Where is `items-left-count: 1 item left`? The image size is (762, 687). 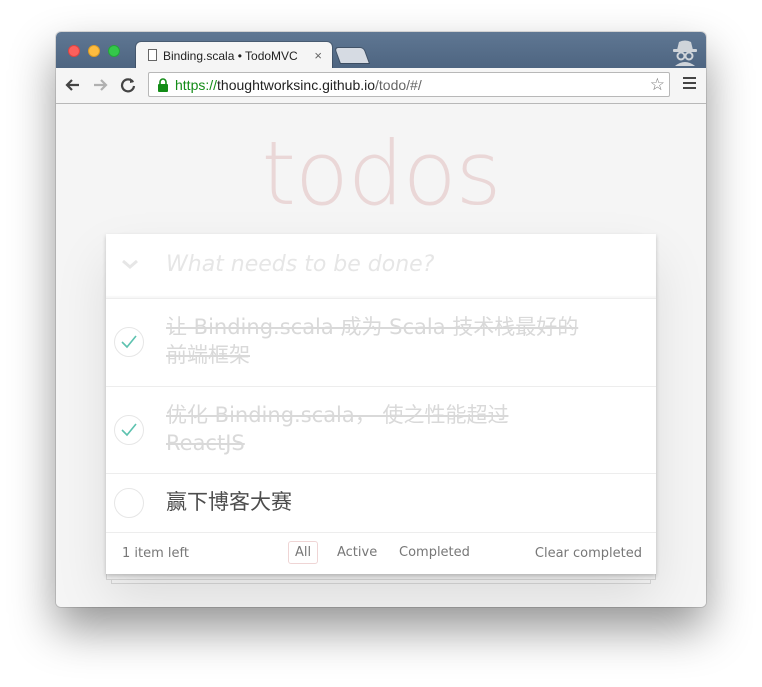 items-left-count: 1 item left is located at coordinates (155, 553).